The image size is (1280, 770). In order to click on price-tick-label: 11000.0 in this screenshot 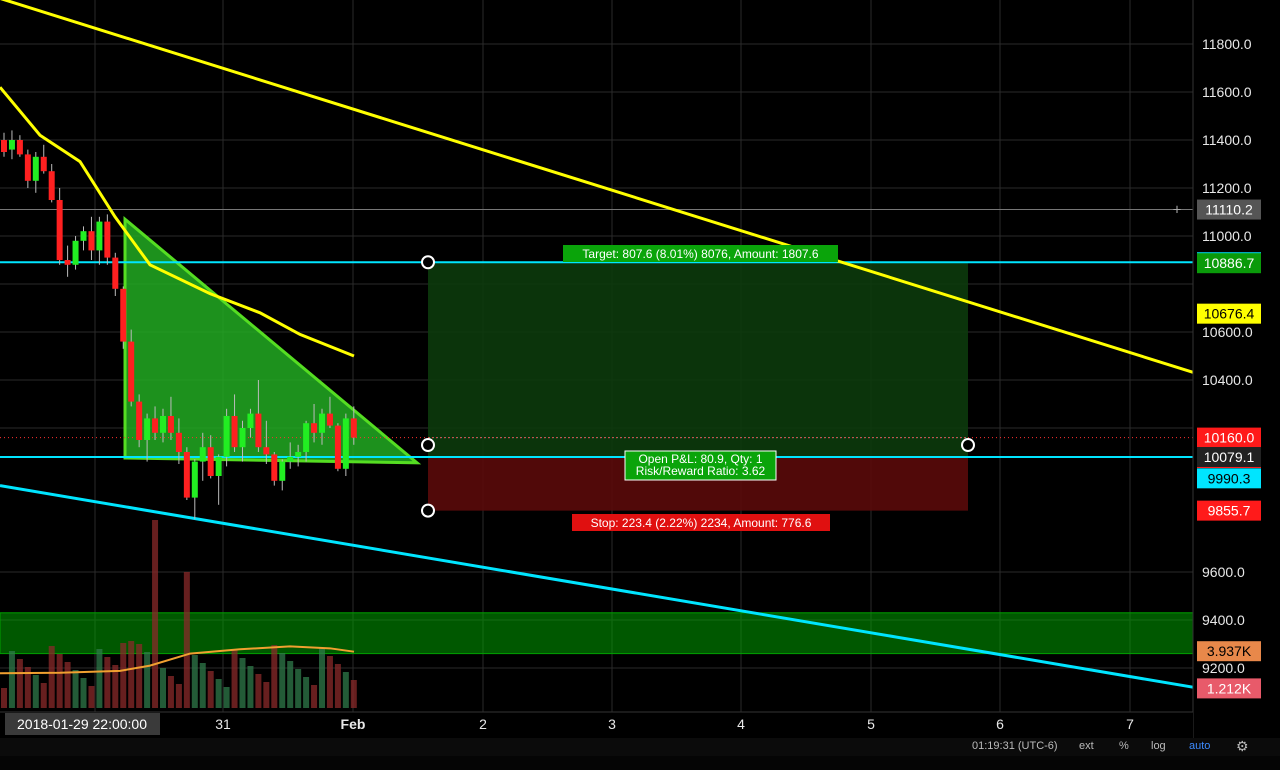, I will do `click(1227, 236)`.